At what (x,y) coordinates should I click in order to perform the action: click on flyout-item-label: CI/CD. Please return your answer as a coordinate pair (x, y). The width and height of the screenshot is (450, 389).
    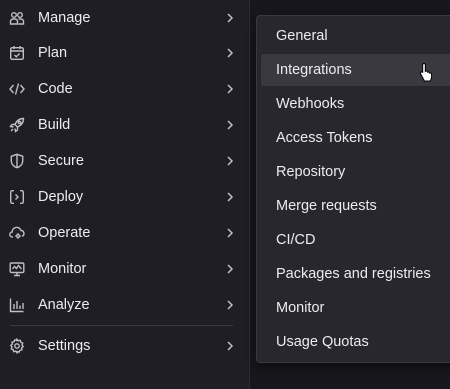
    Looking at the image, I should click on (296, 240).